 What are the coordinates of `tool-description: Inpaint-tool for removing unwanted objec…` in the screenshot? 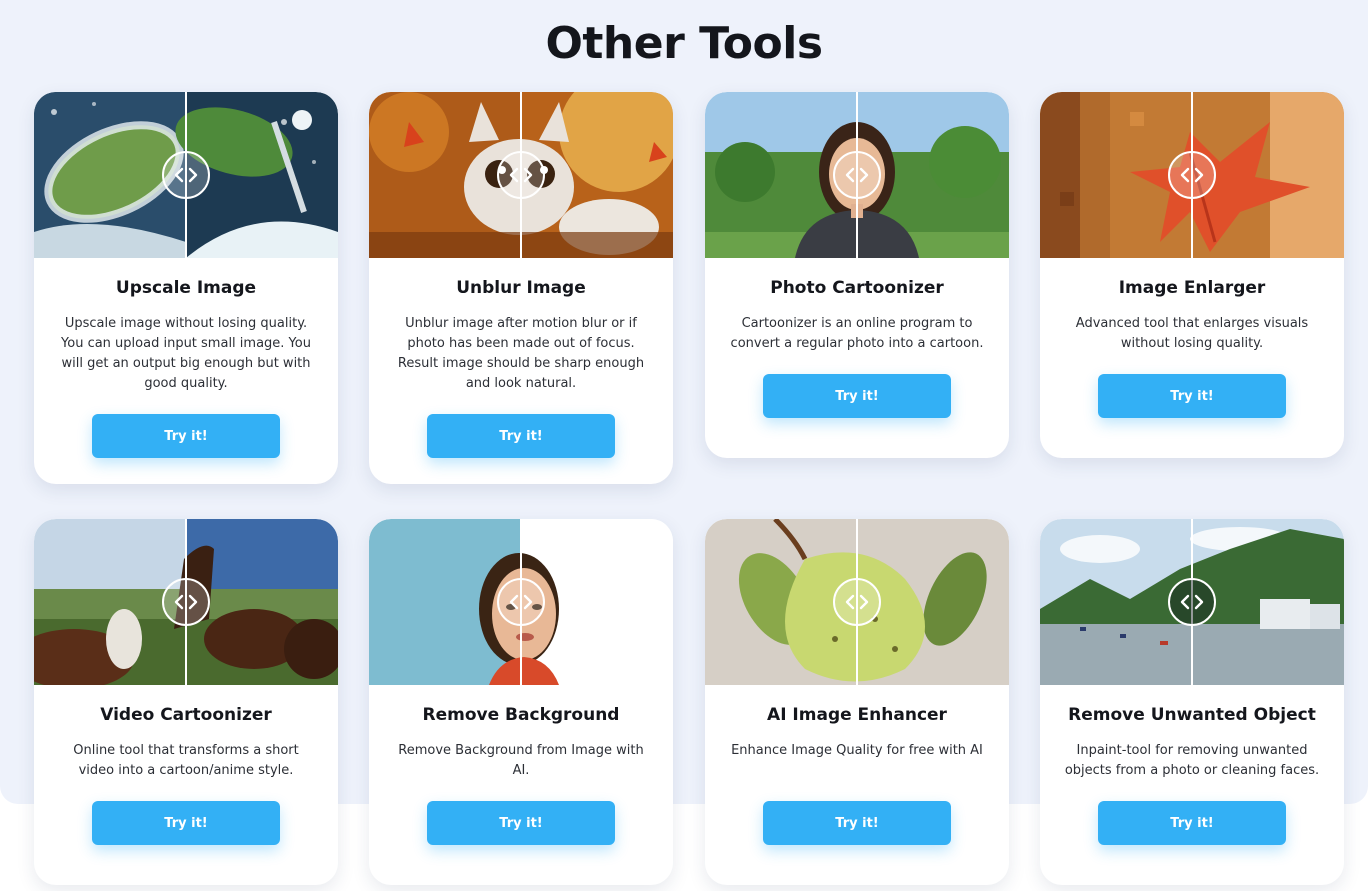 It's located at (1192, 760).